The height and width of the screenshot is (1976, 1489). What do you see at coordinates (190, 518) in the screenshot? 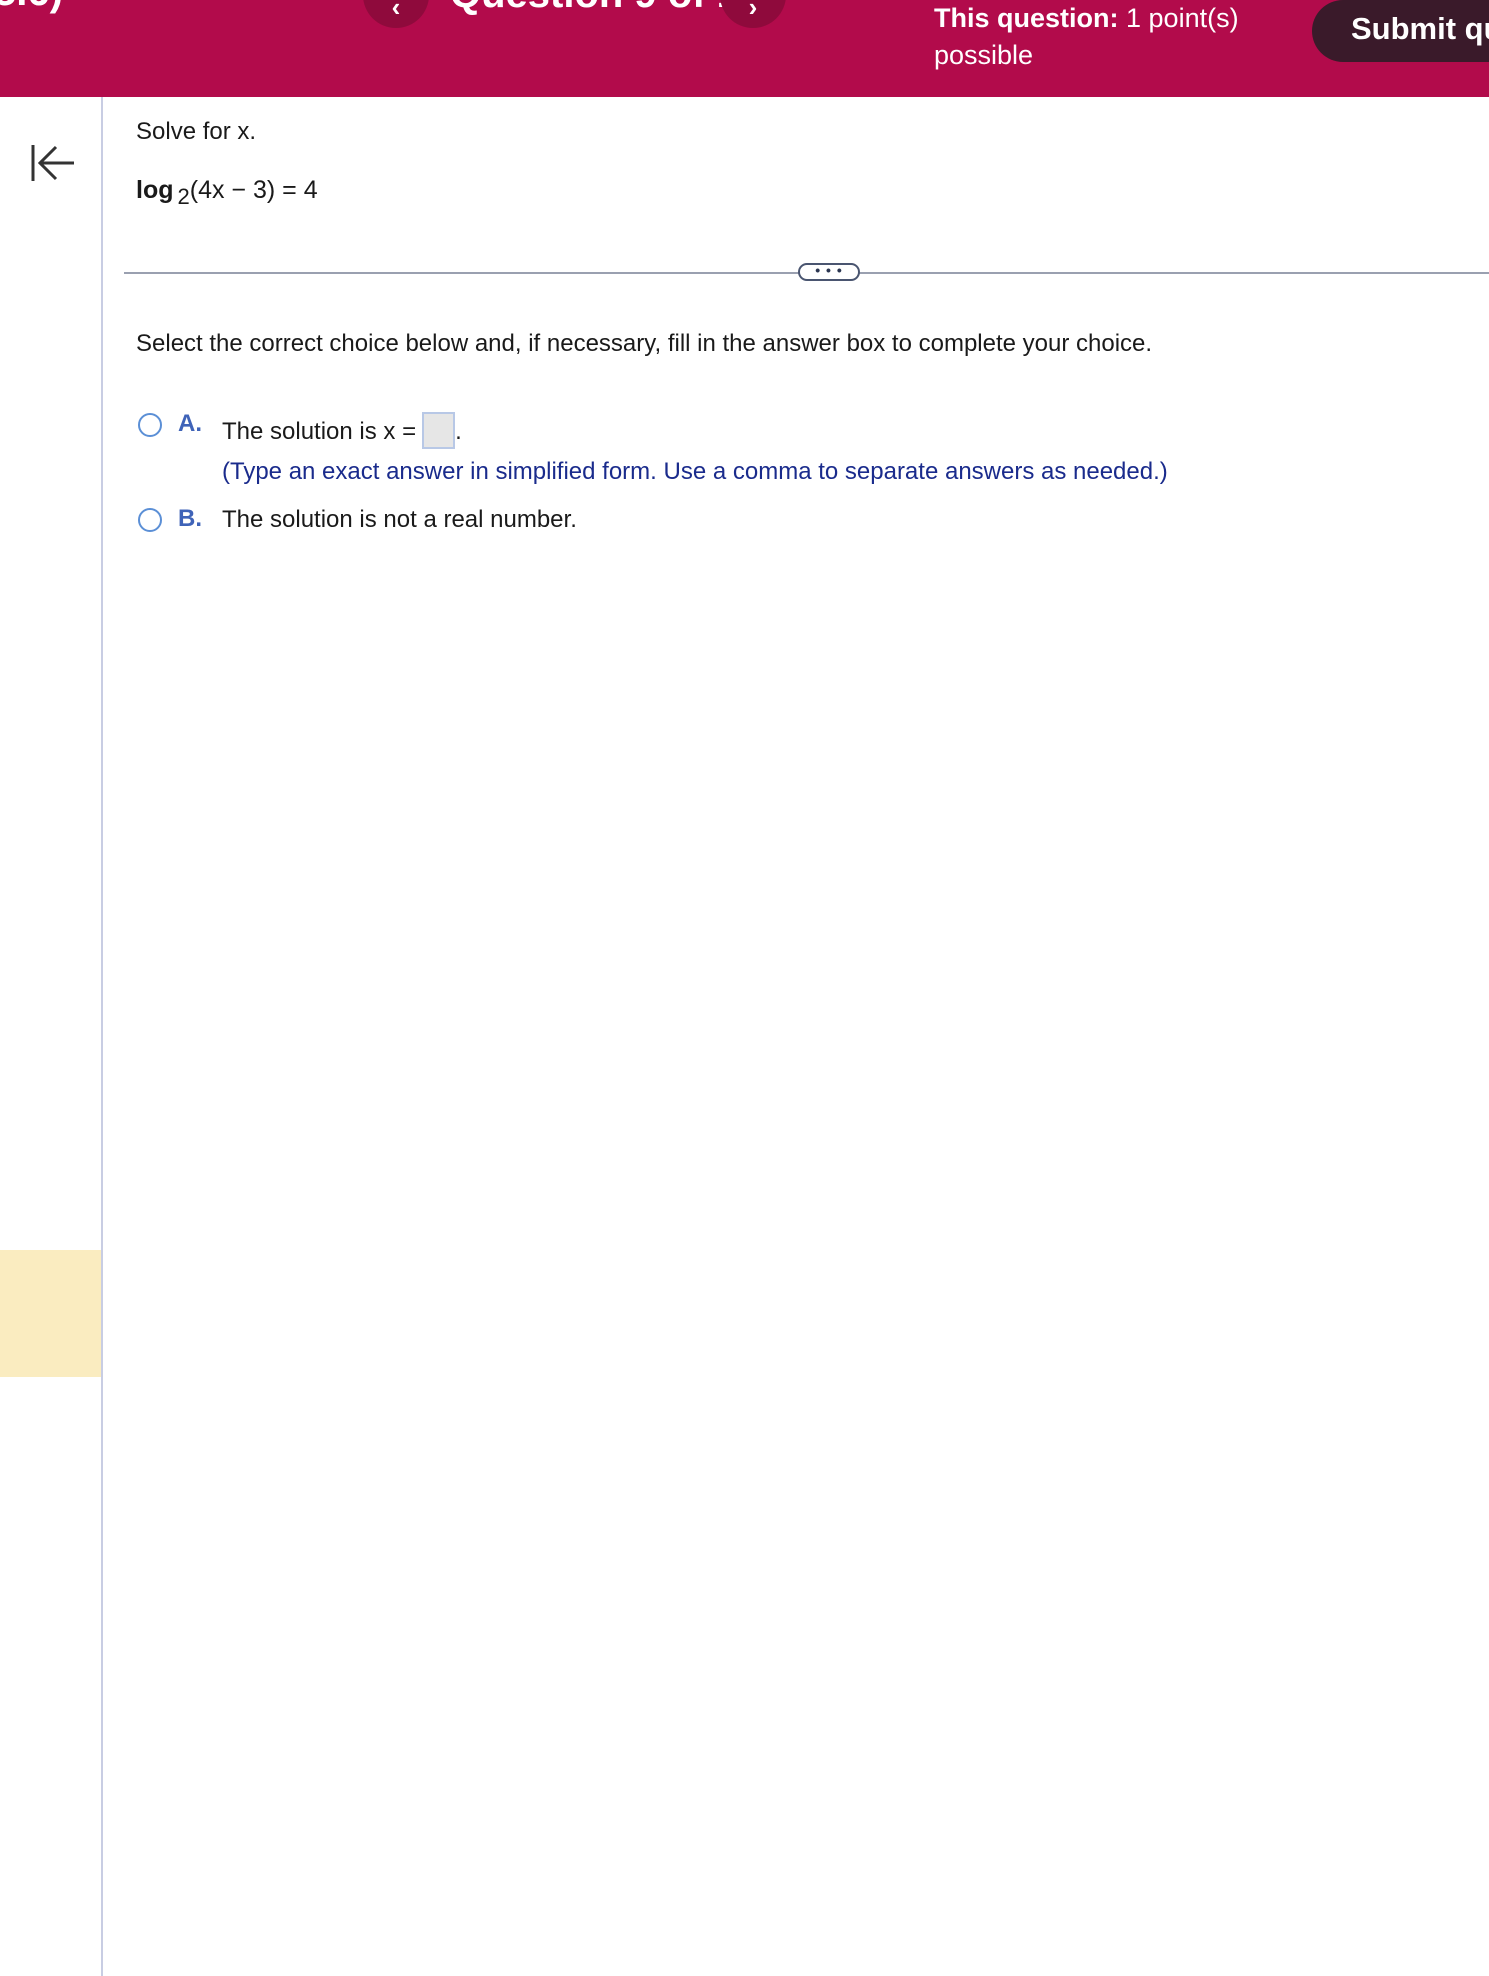
I see `choice-b-letter: B.` at bounding box center [190, 518].